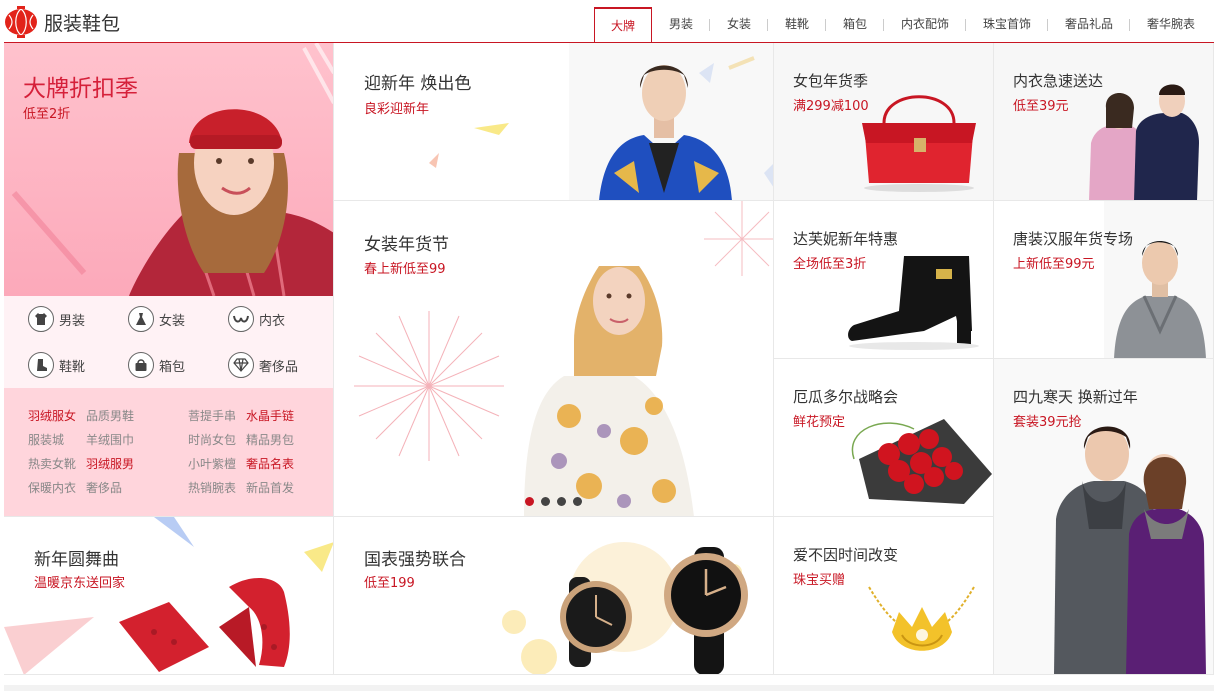  Describe the element at coordinates (76, 560) in the screenshot. I see `tile-title: 新年圆舞曲` at that location.